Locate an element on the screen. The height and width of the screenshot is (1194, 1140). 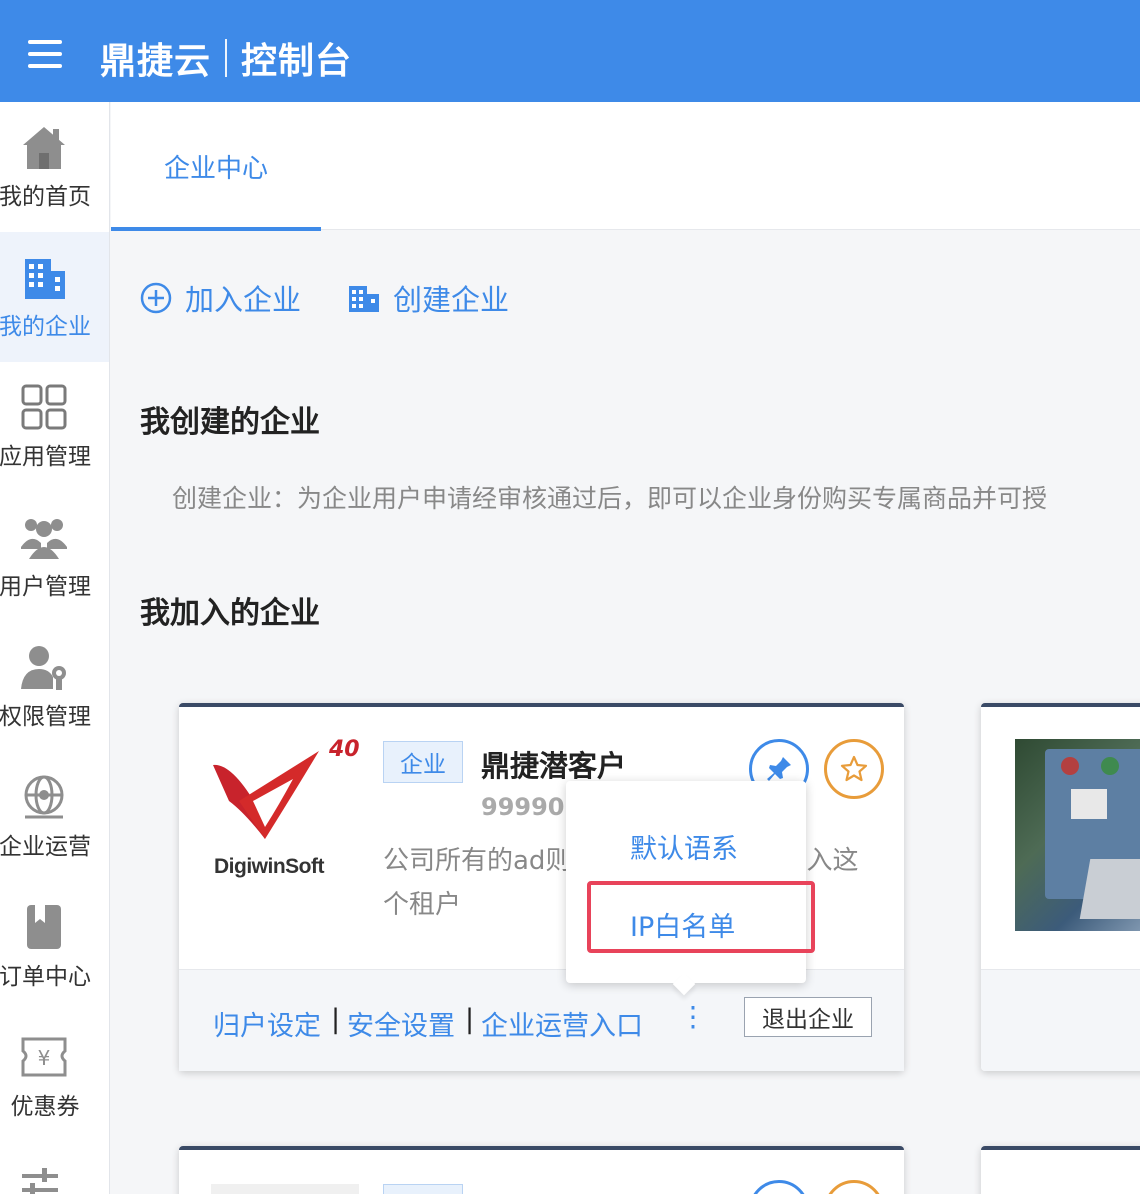
app-grid-icon is located at coordinates (44, 407).